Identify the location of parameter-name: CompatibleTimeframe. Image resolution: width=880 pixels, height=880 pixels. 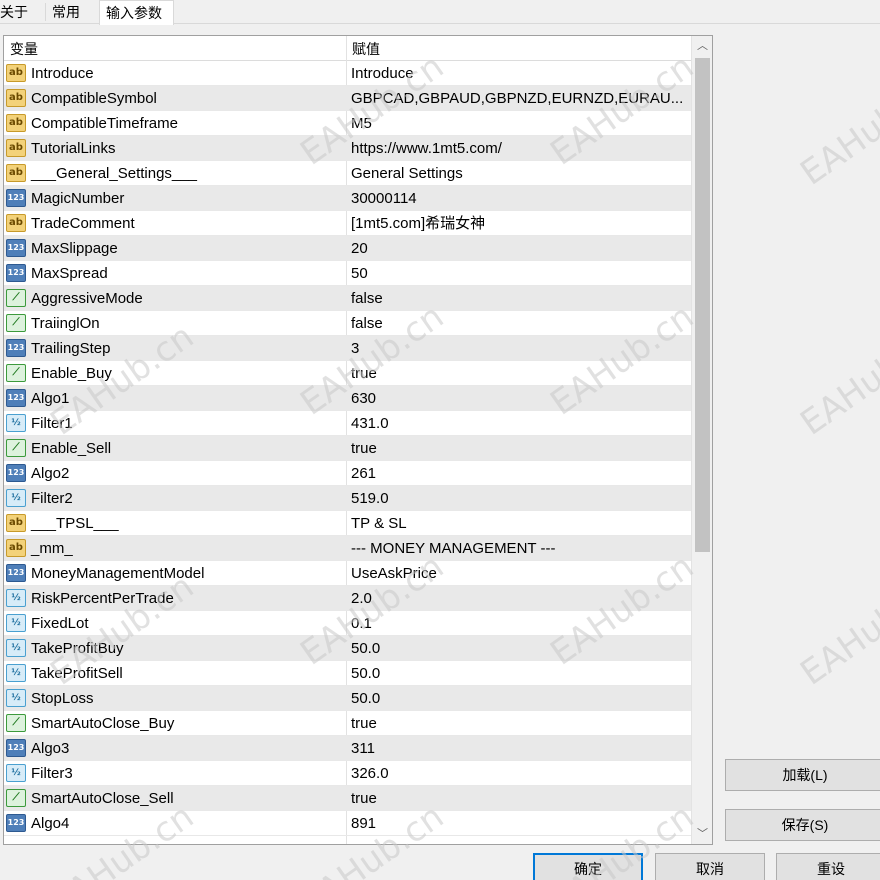
(104, 123).